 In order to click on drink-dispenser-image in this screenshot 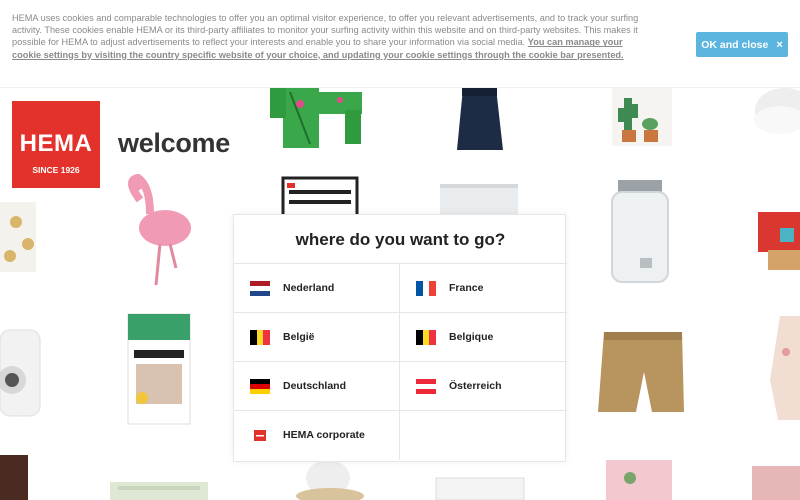, I will do `click(640, 231)`.